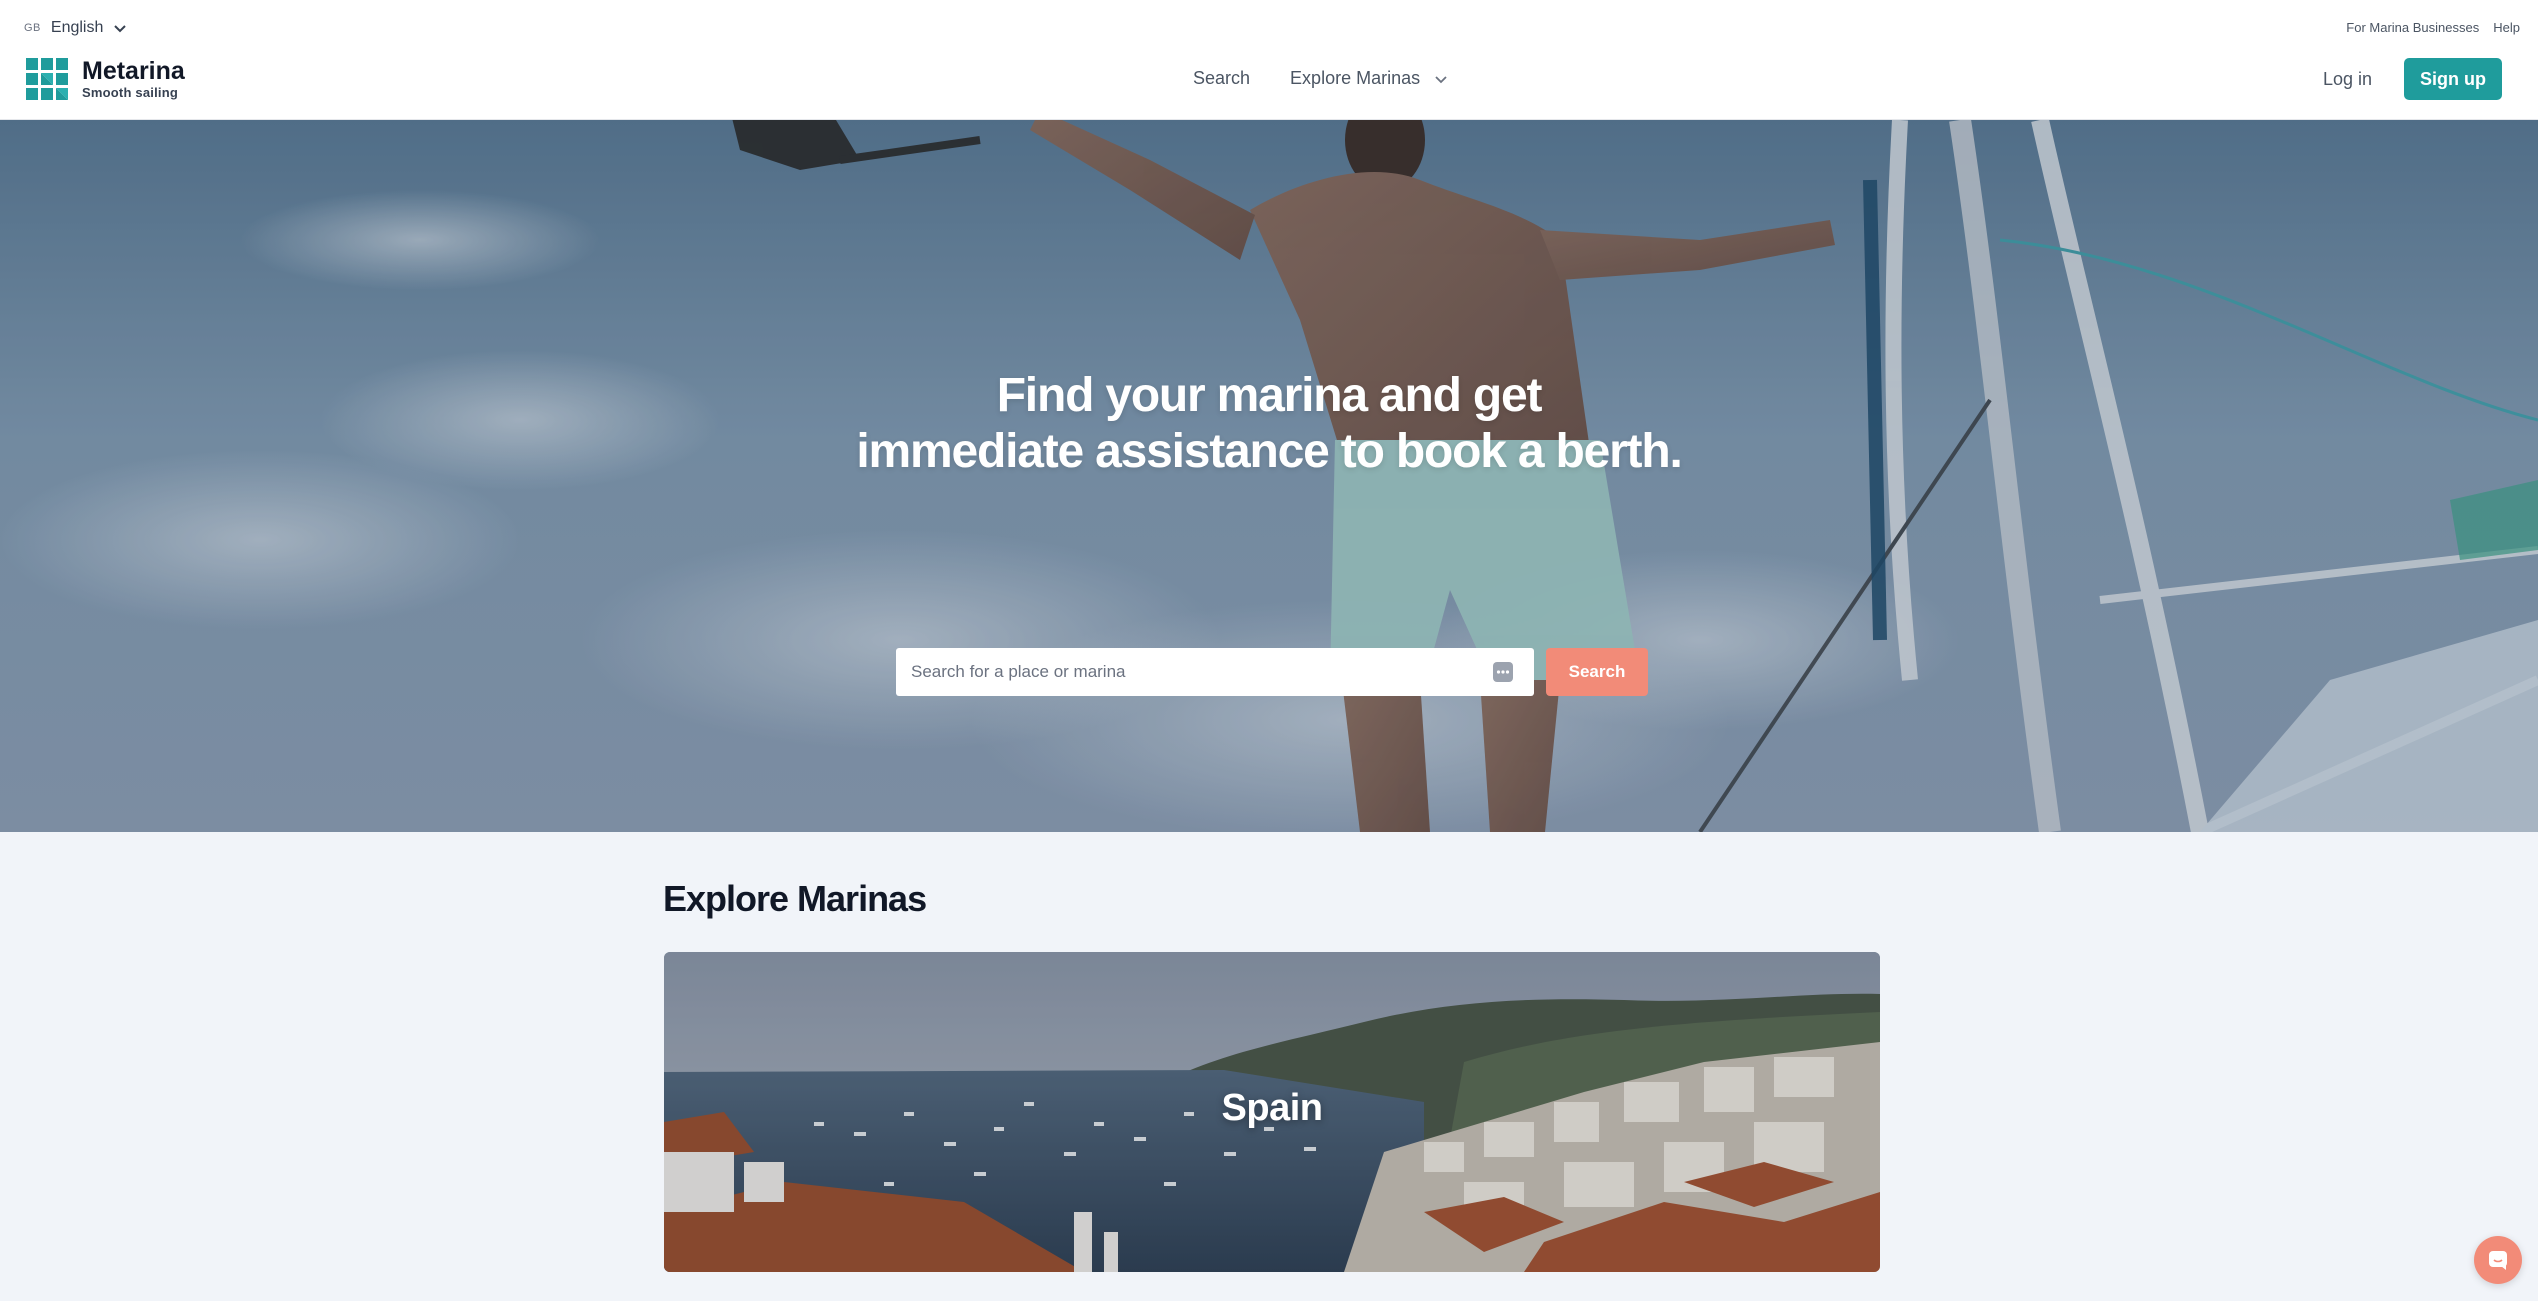  I want to click on chat-launcher-button, so click(2498, 1260).